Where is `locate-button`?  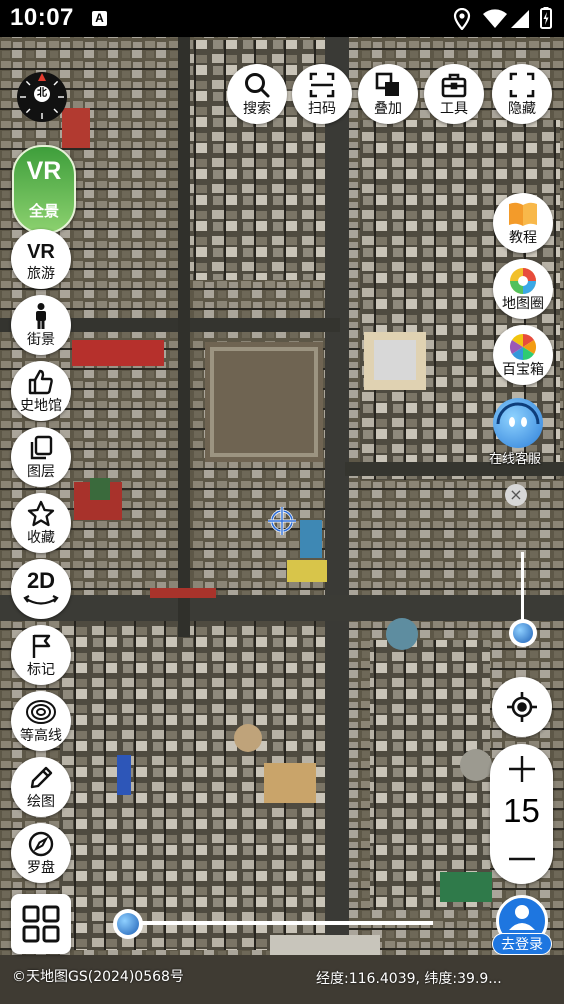
locate-button is located at coordinates (522, 707).